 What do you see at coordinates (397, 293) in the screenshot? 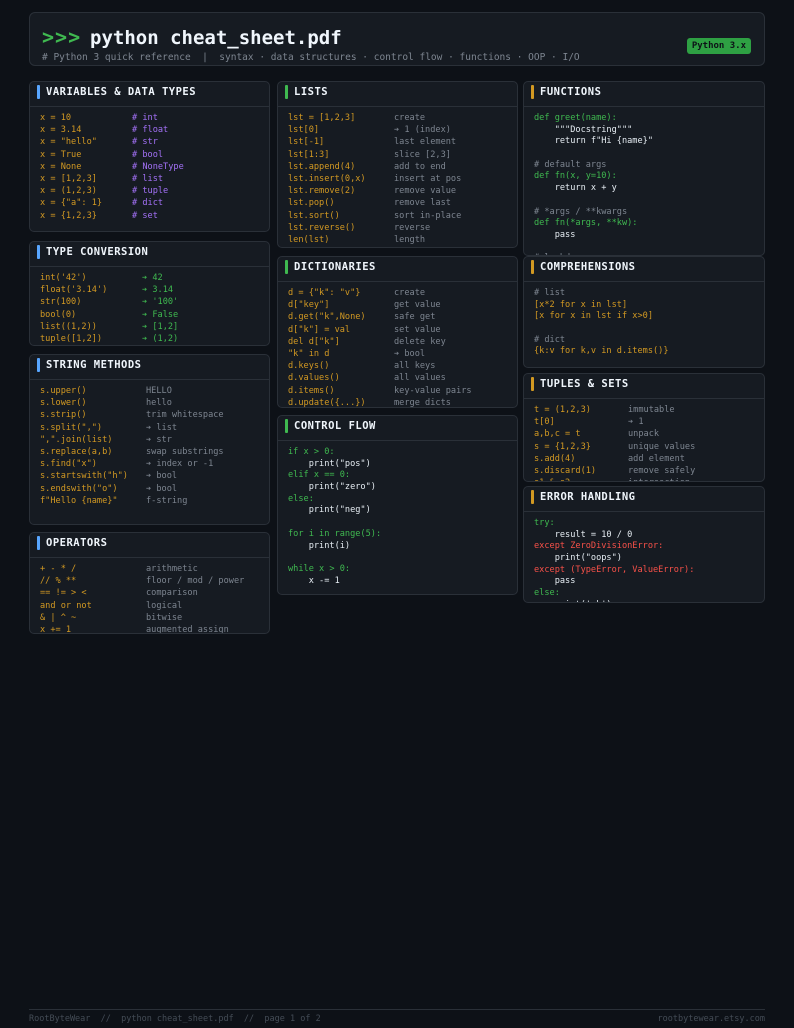
I see `table-row: d = {"k": "v"} create` at bounding box center [397, 293].